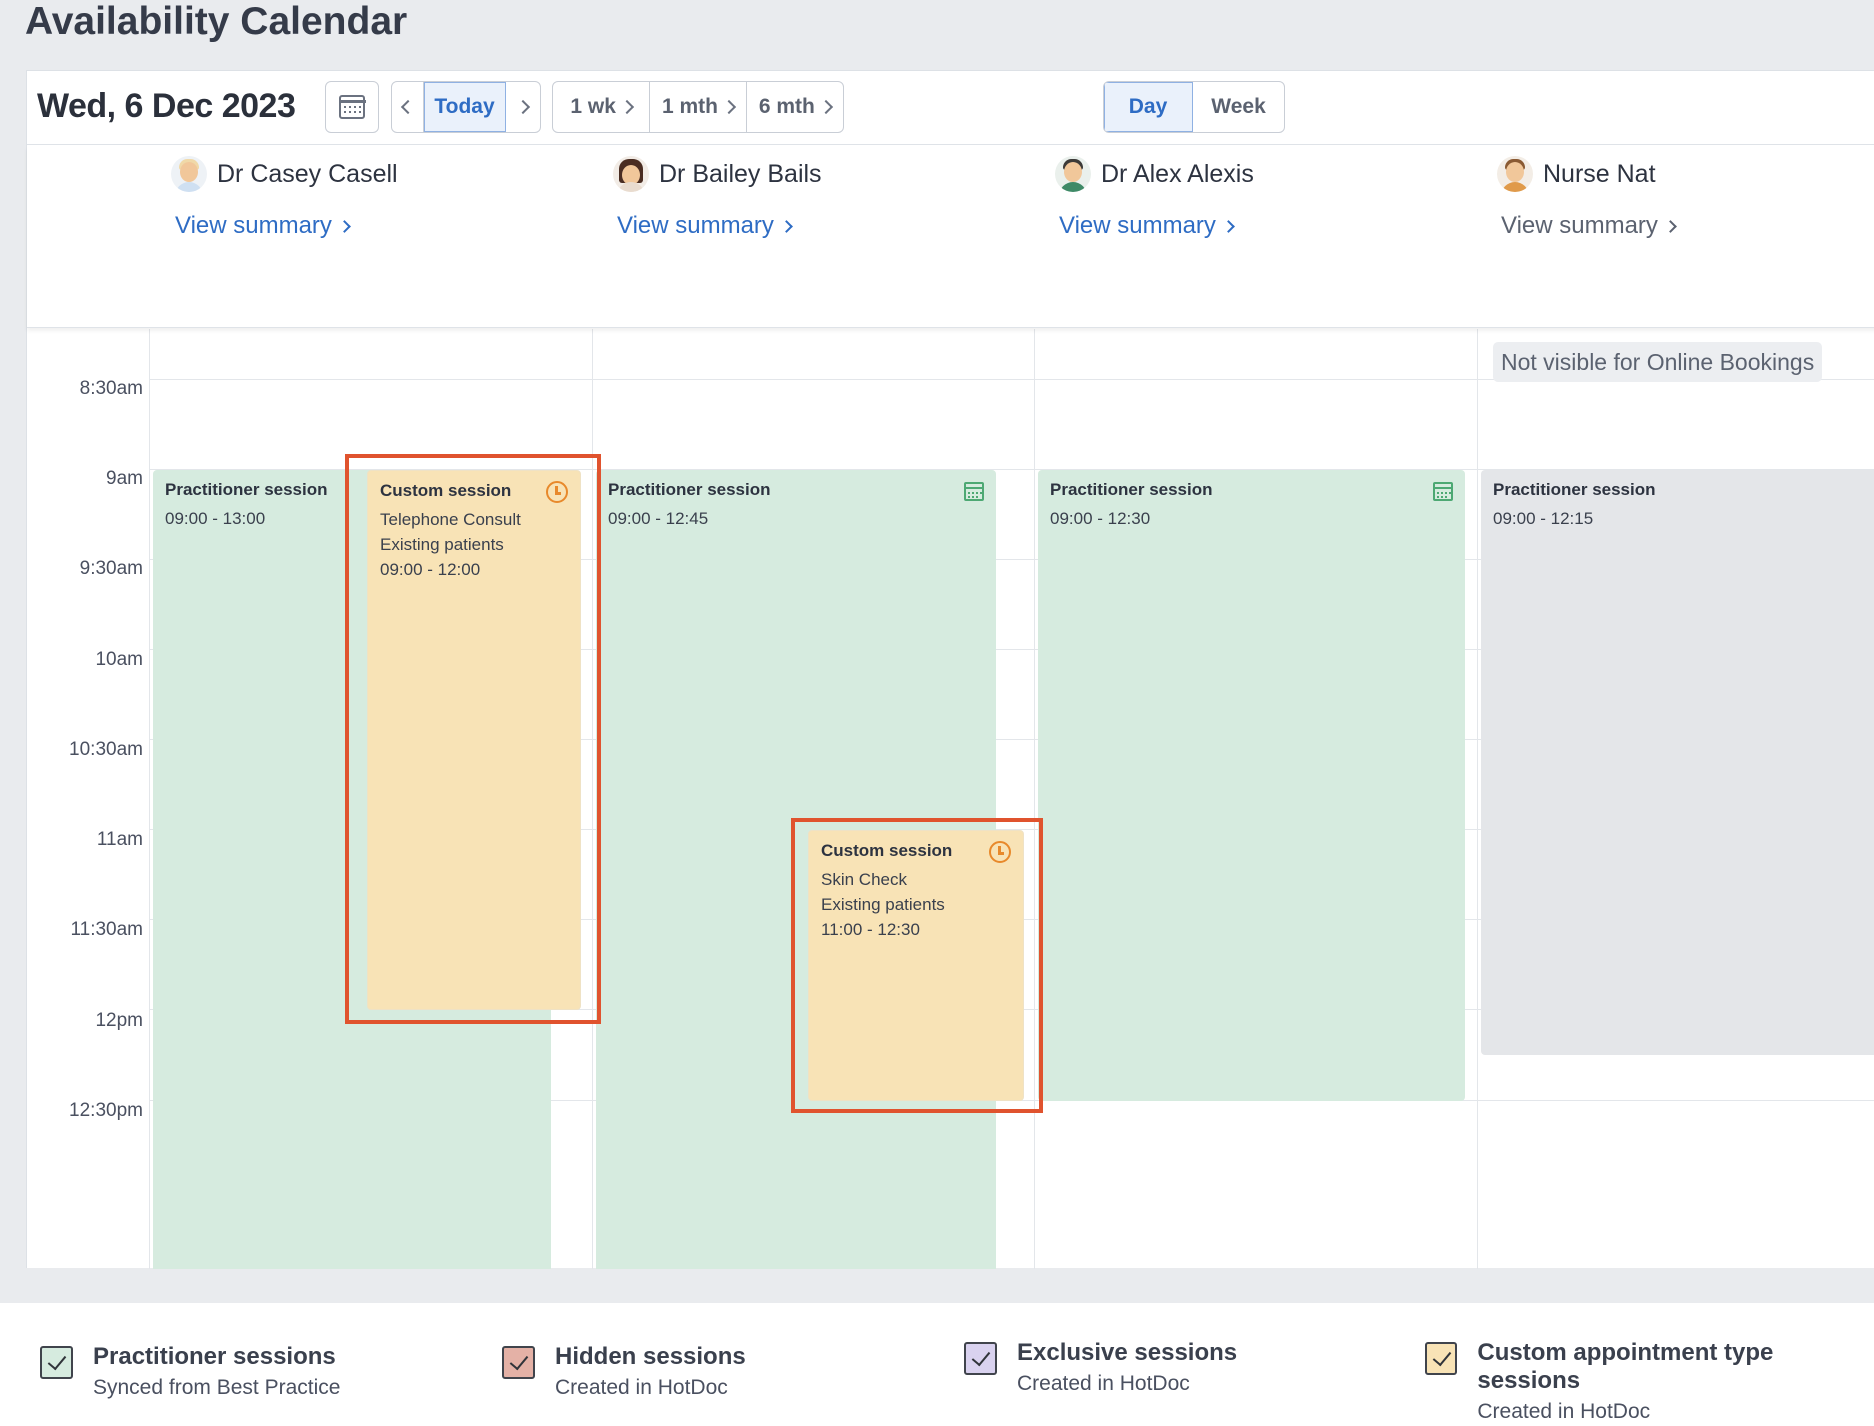 This screenshot has width=1874, height=1426. Describe the element at coordinates (1677, 762) in the screenshot. I see `practitioner-session-block: Practitioner session 09:00 - 12:15` at that location.